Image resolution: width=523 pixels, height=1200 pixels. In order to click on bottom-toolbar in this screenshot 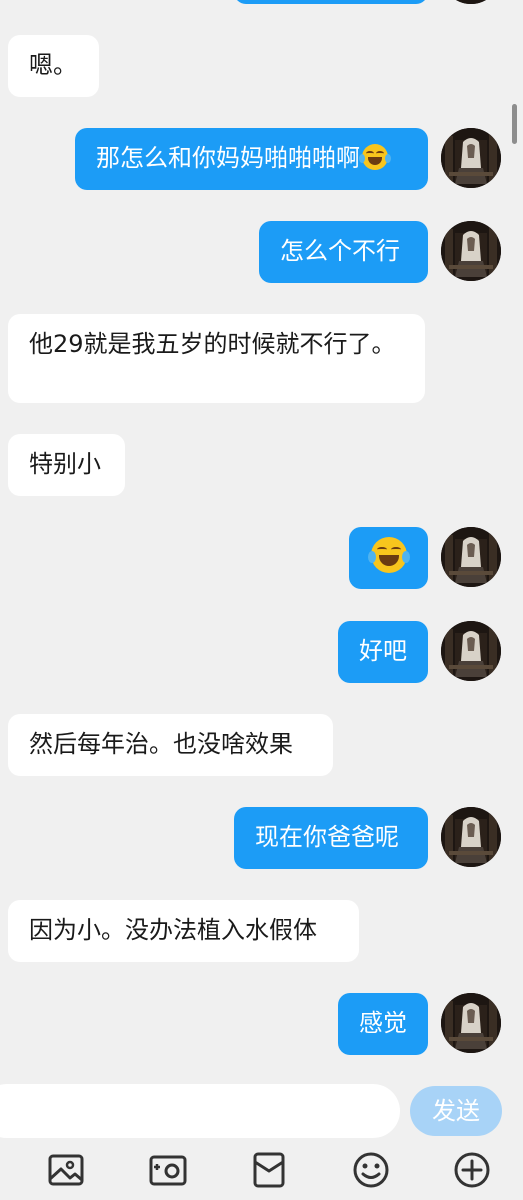, I will do `click(261, 1171)`.